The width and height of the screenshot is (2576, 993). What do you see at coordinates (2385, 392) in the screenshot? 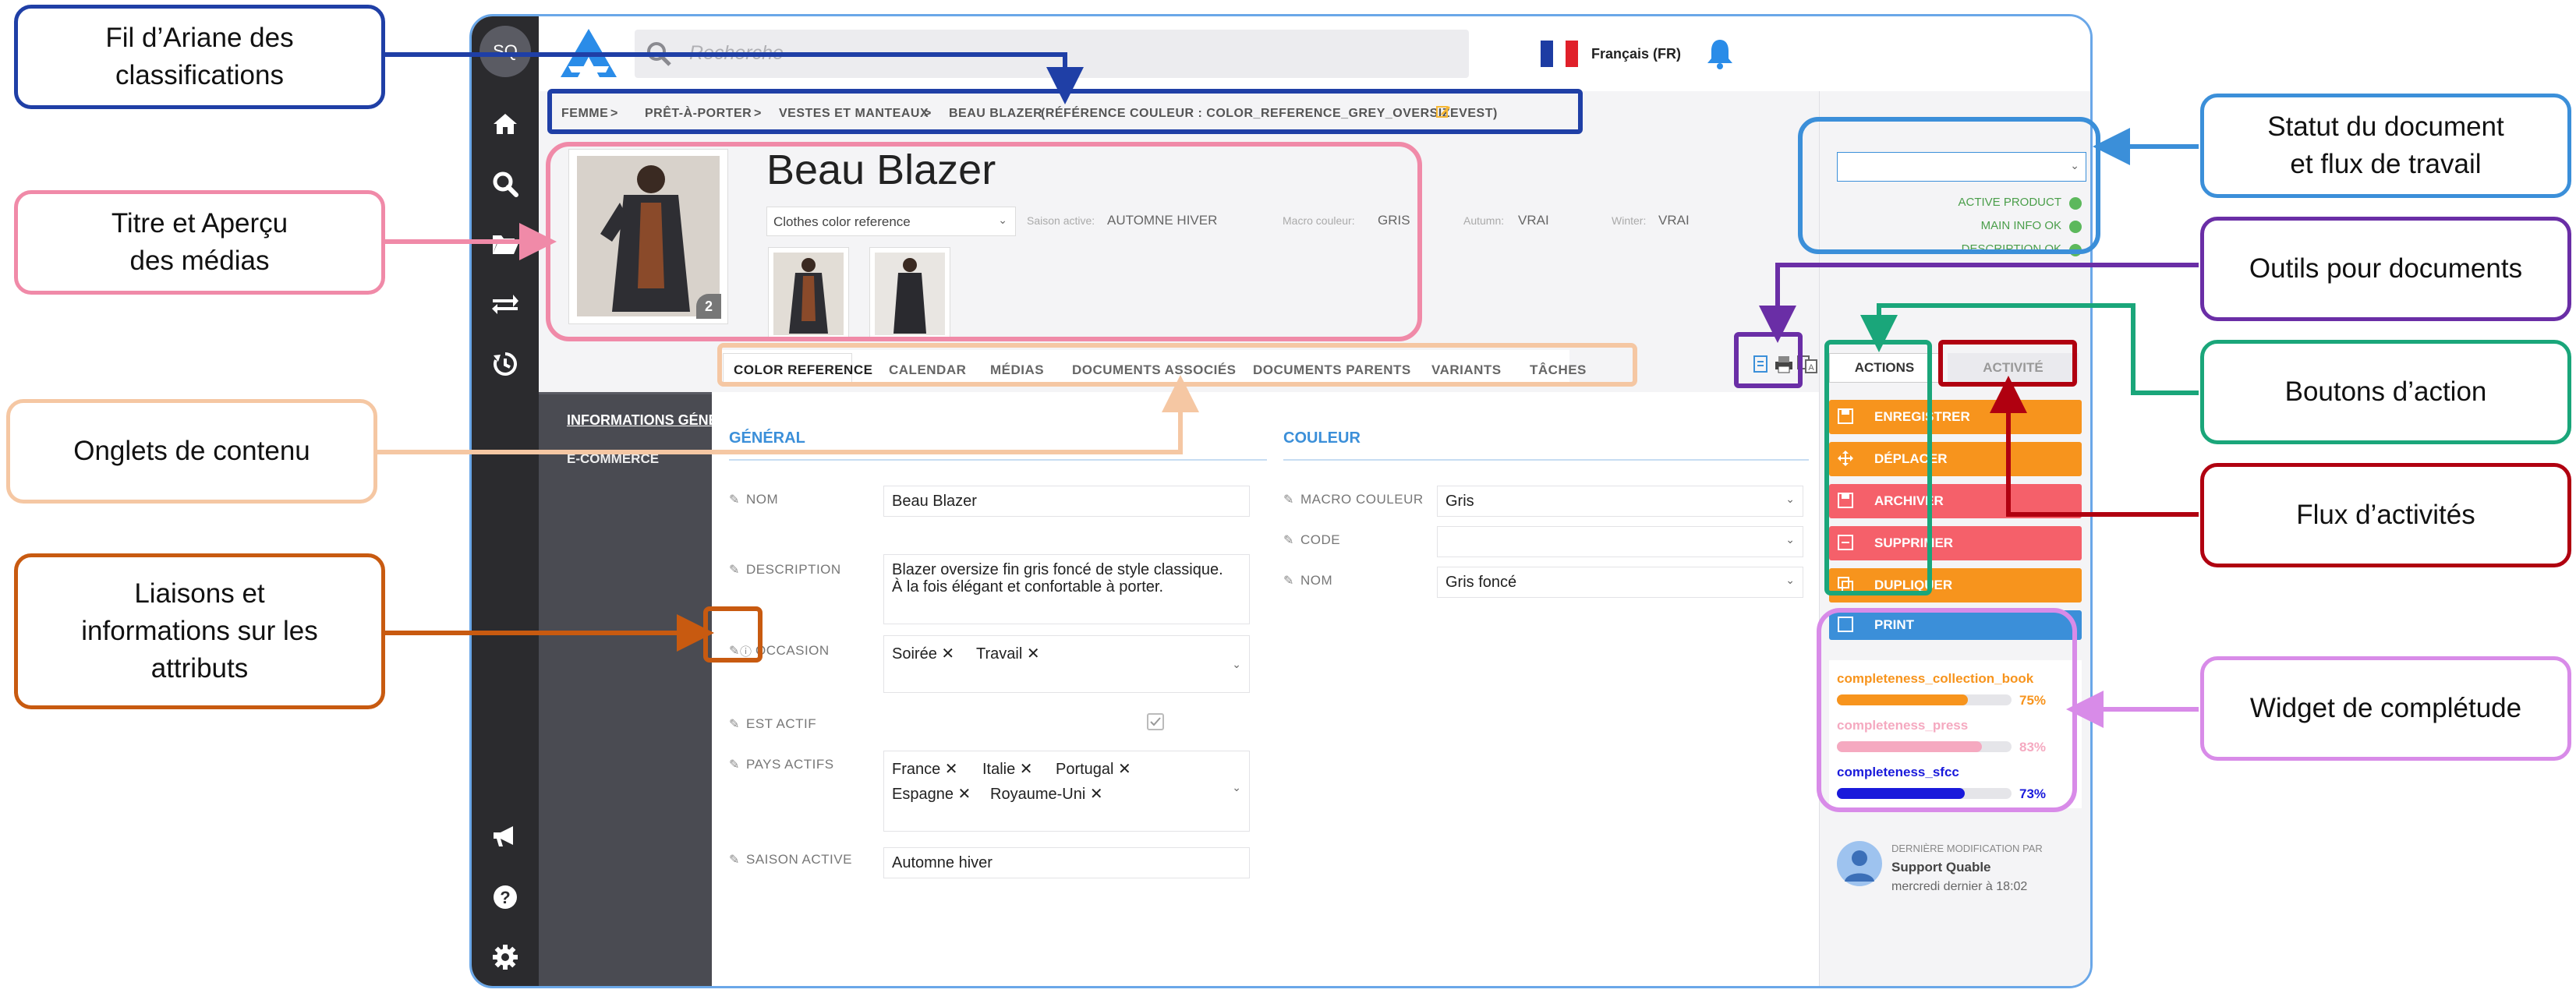
I see `callout-actions: Boutons d’action` at bounding box center [2385, 392].